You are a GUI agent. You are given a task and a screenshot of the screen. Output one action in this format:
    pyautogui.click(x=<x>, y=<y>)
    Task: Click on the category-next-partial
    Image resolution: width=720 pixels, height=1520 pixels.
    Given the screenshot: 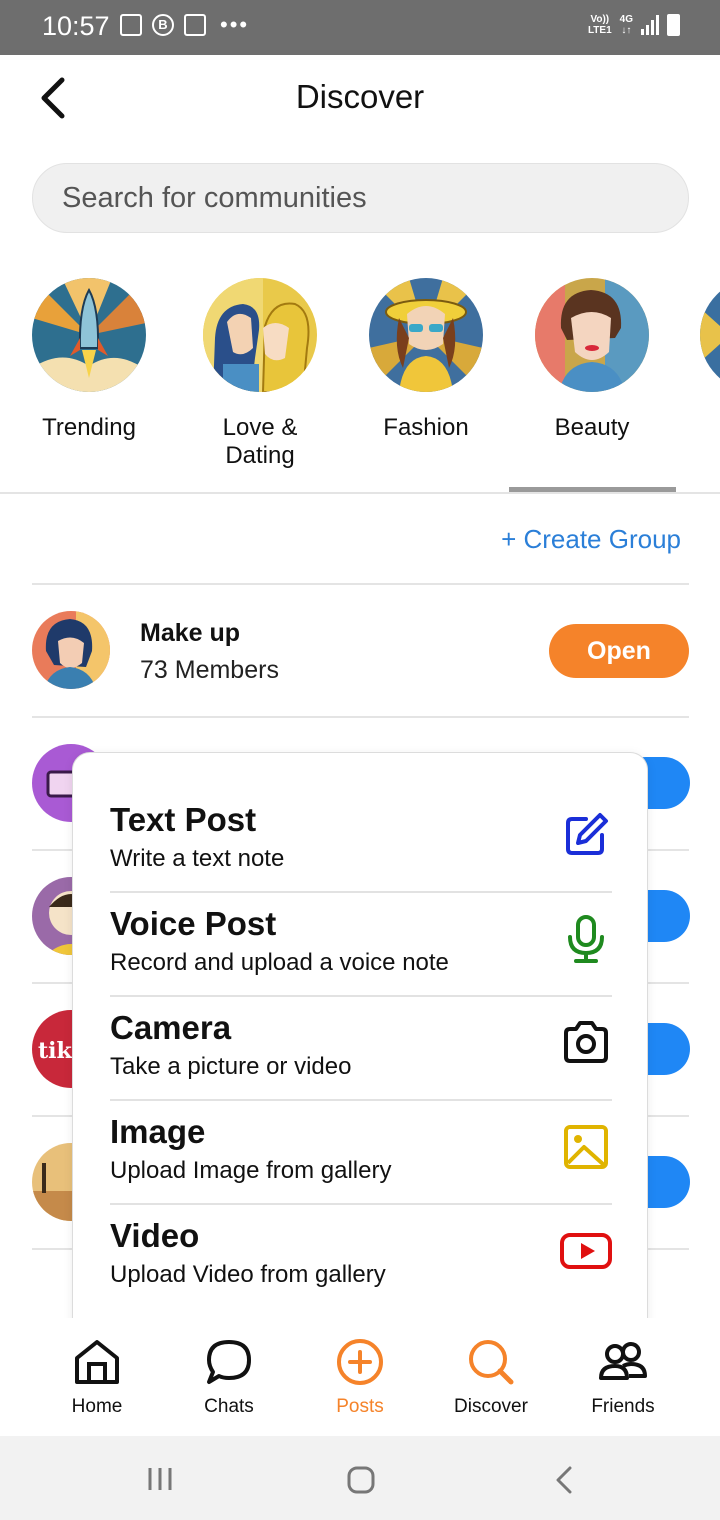 What is the action you would take?
    pyautogui.click(x=710, y=335)
    